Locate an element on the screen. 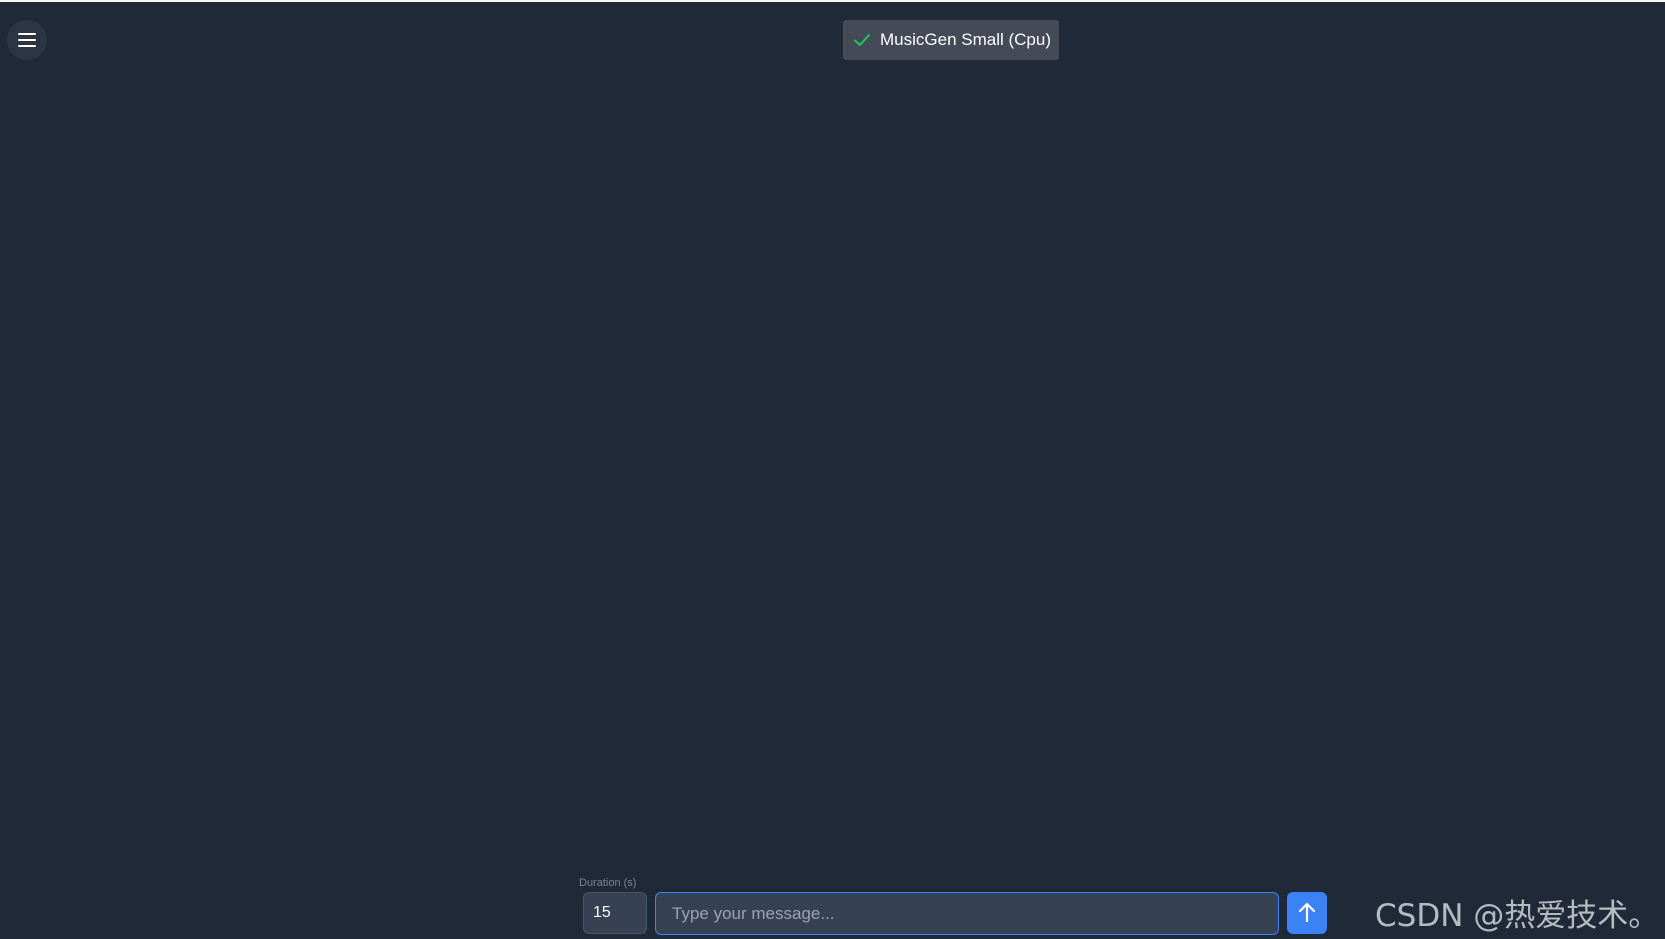 Image resolution: width=1665 pixels, height=939 pixels. check-icon is located at coordinates (862, 40).